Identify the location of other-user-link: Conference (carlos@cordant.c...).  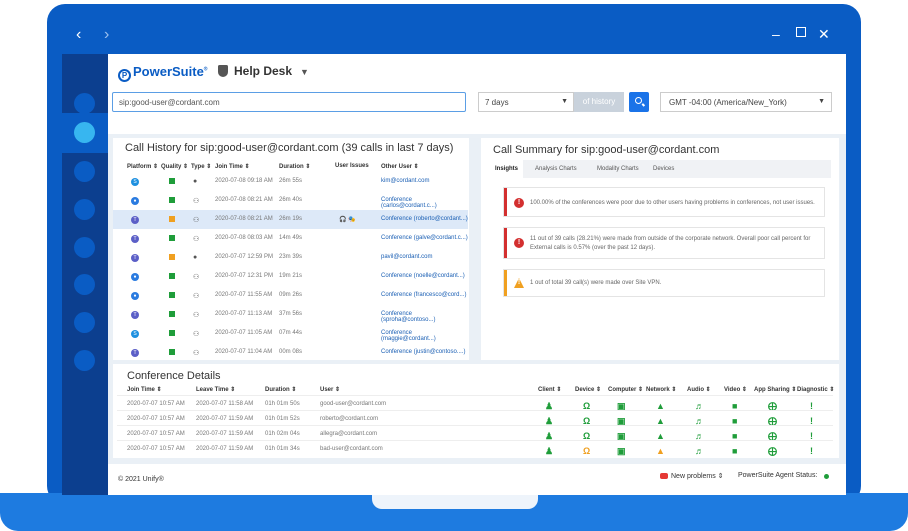
(424, 203).